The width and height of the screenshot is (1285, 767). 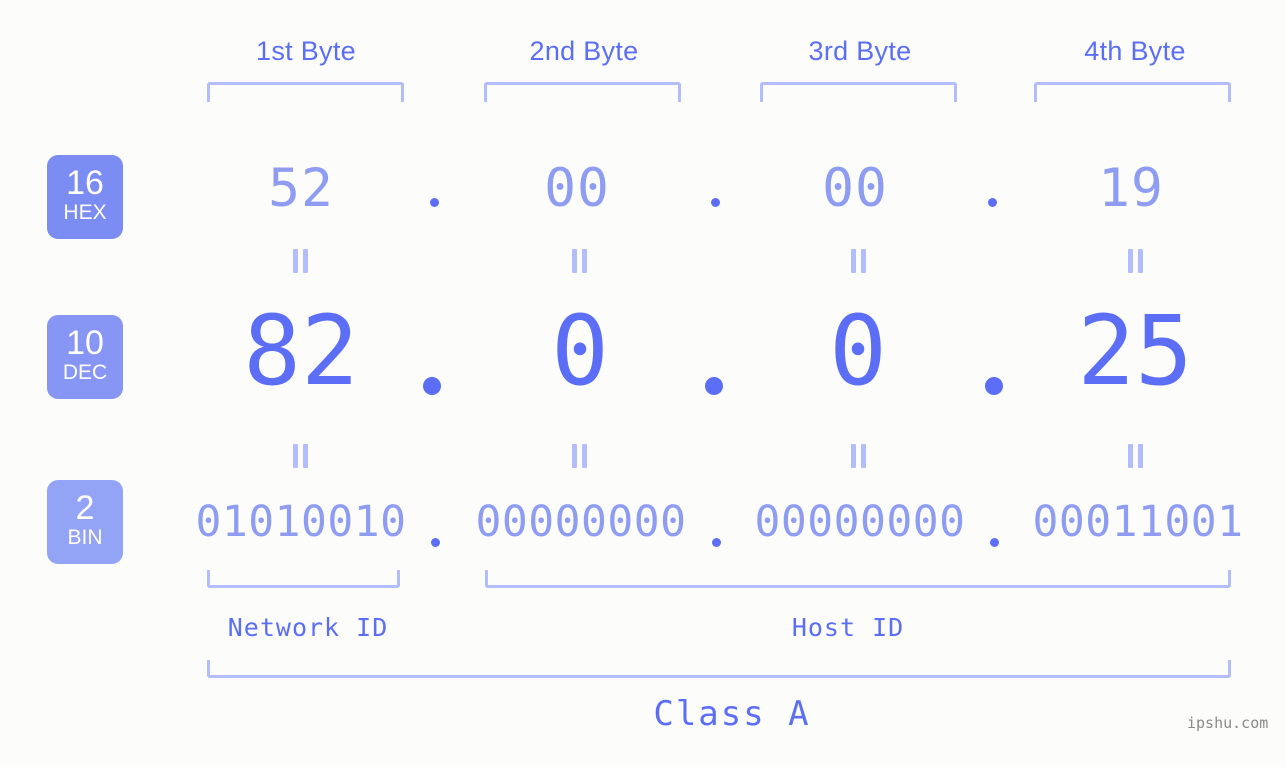 I want to click on bin-byte-4: 00011001, so click(x=1138, y=522).